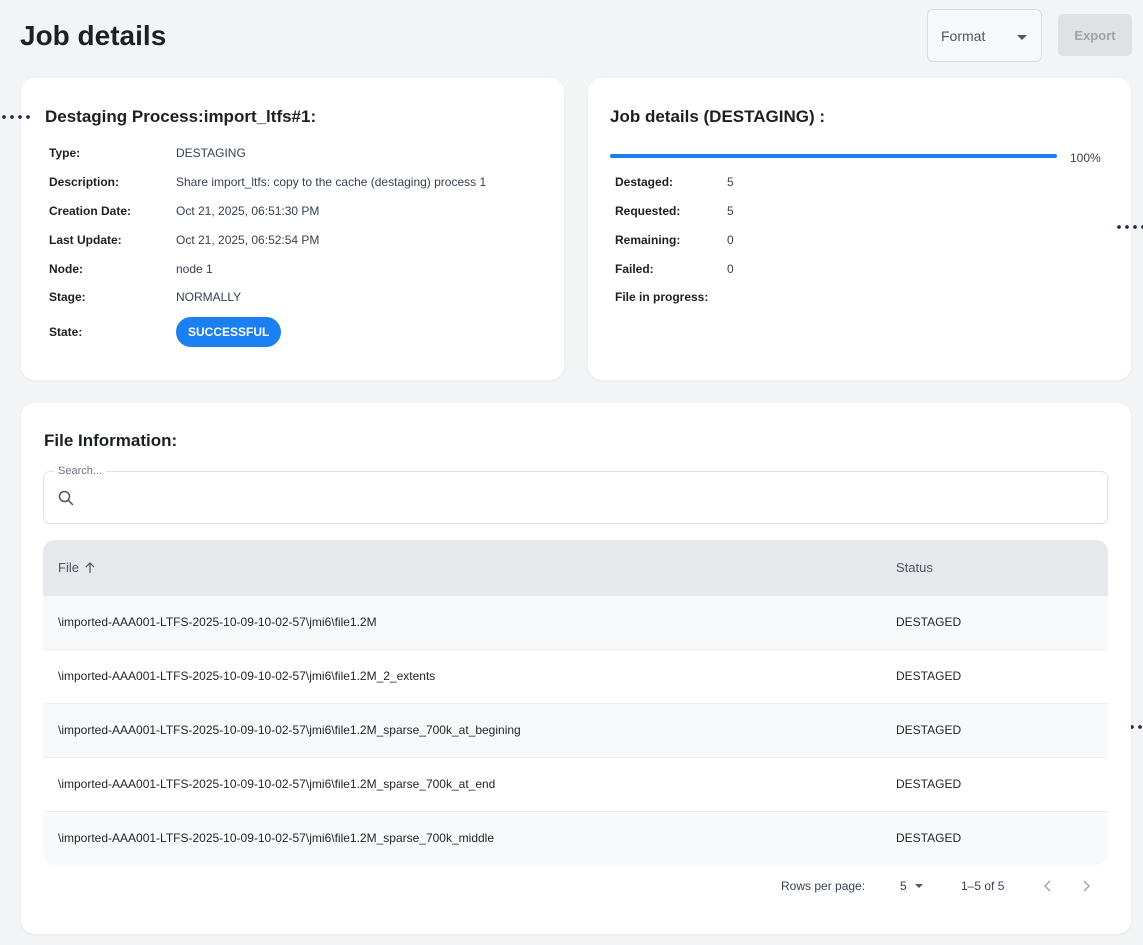  I want to click on column-header-status: Status, so click(914, 567).